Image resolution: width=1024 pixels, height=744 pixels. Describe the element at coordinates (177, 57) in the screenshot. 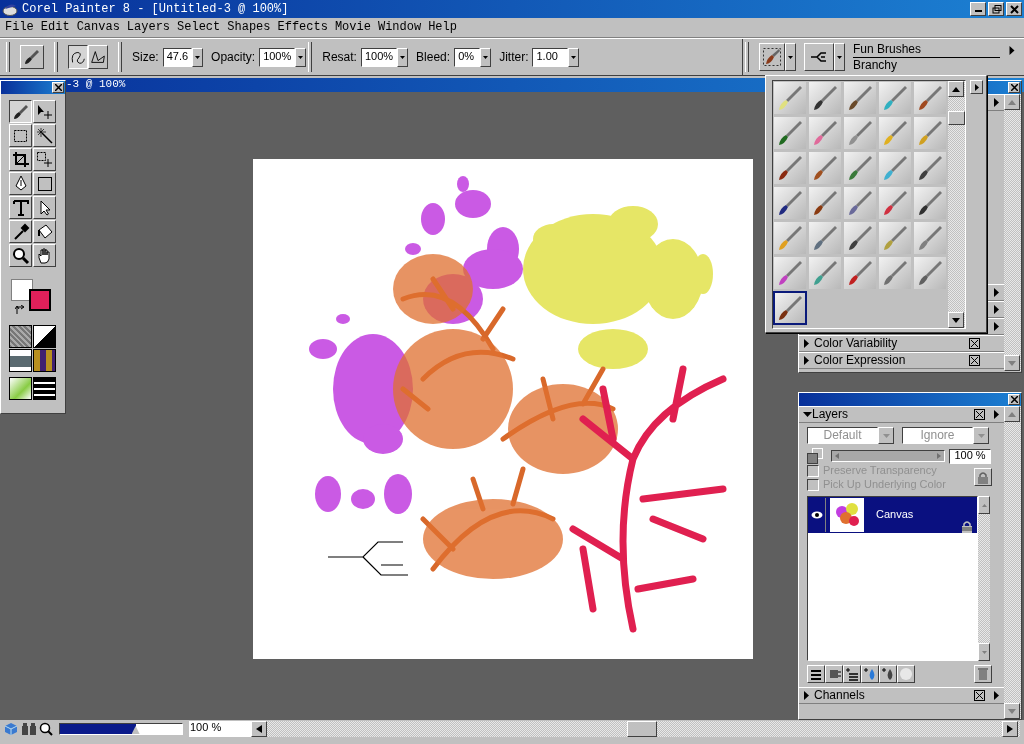

I see `value-field: 47.6` at that location.